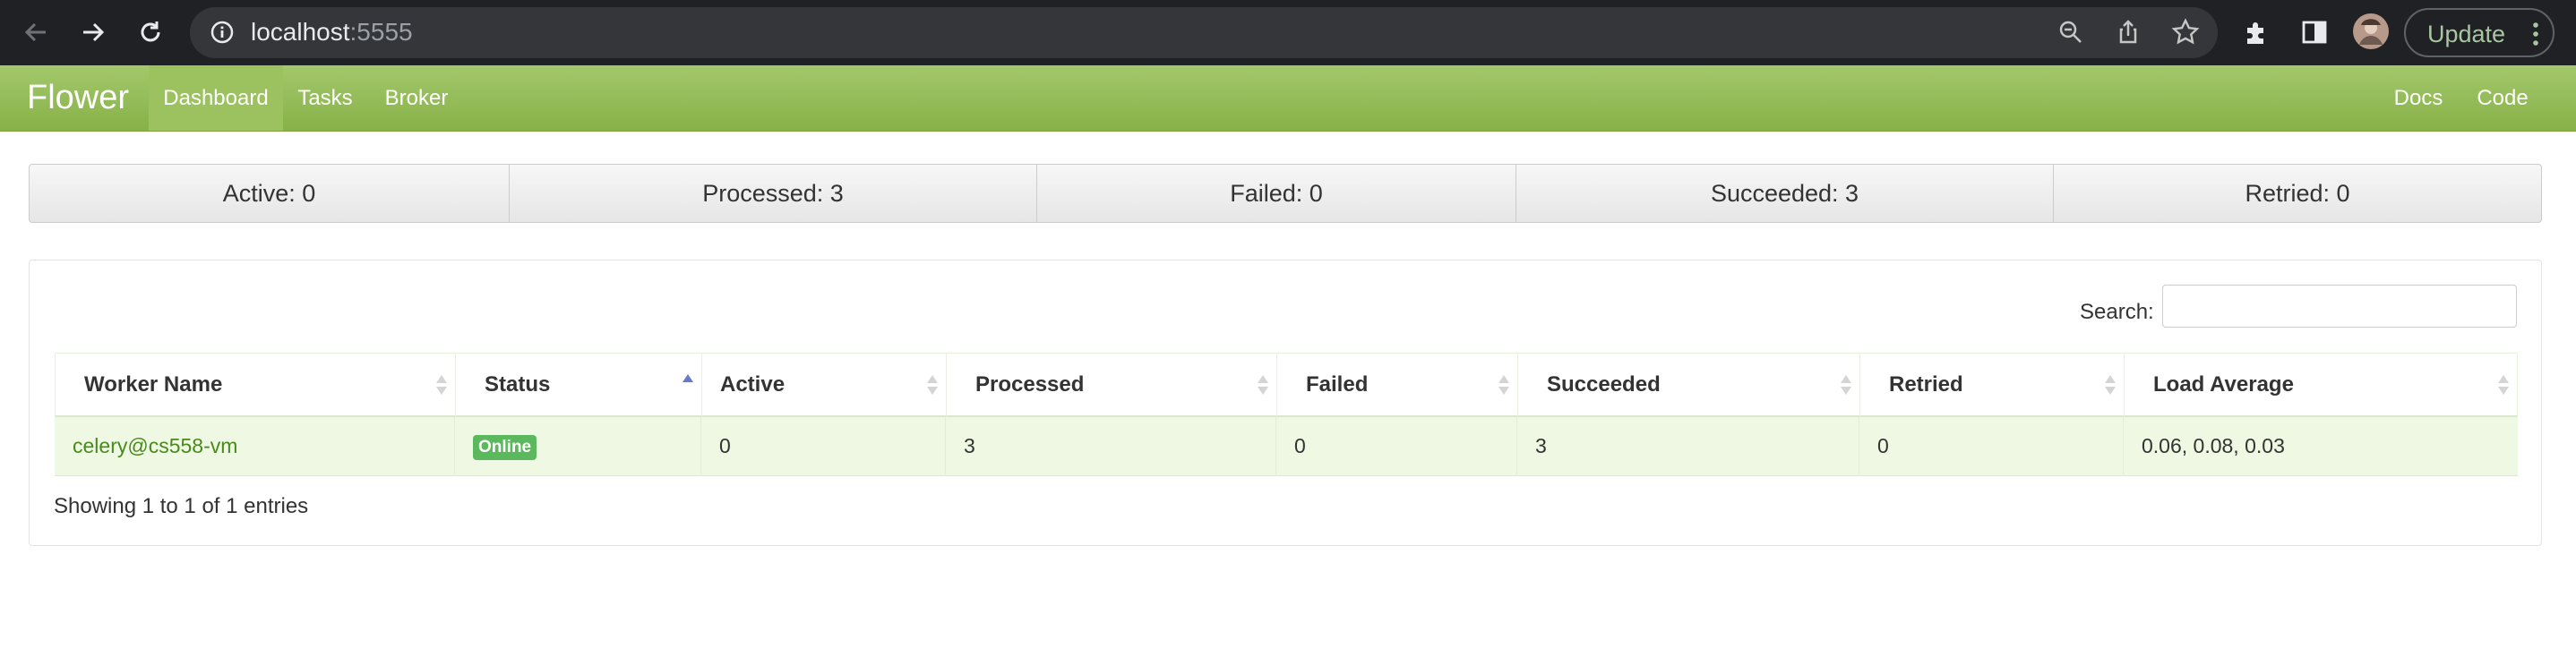 This screenshot has height=657, width=2576. I want to click on cell-retried: 0, so click(1991, 445).